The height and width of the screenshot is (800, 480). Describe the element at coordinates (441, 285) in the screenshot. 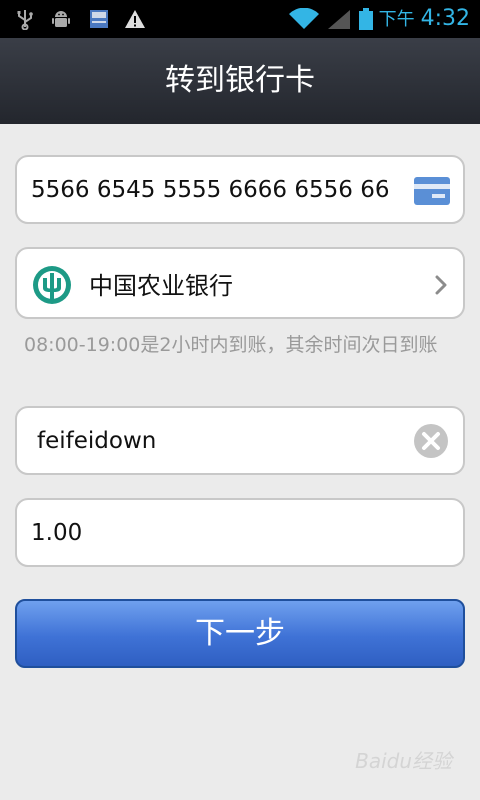

I see `chevron-right-icon` at that location.